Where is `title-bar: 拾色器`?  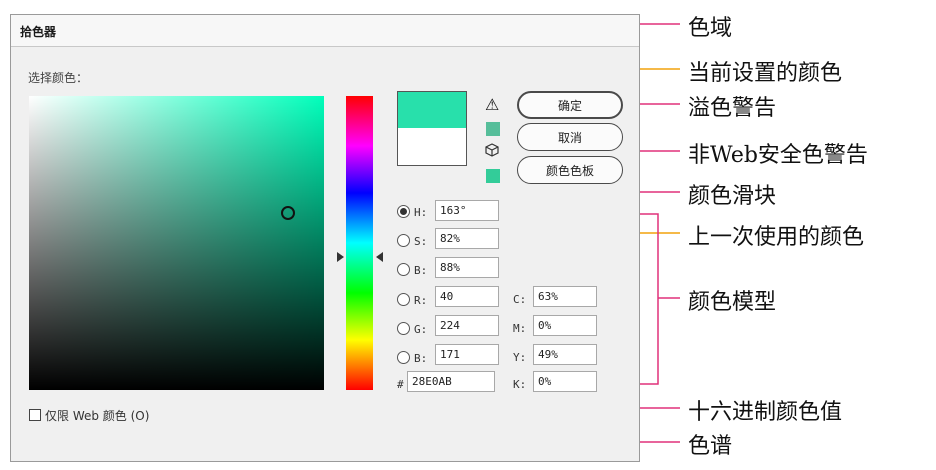 title-bar: 拾色器 is located at coordinates (325, 31).